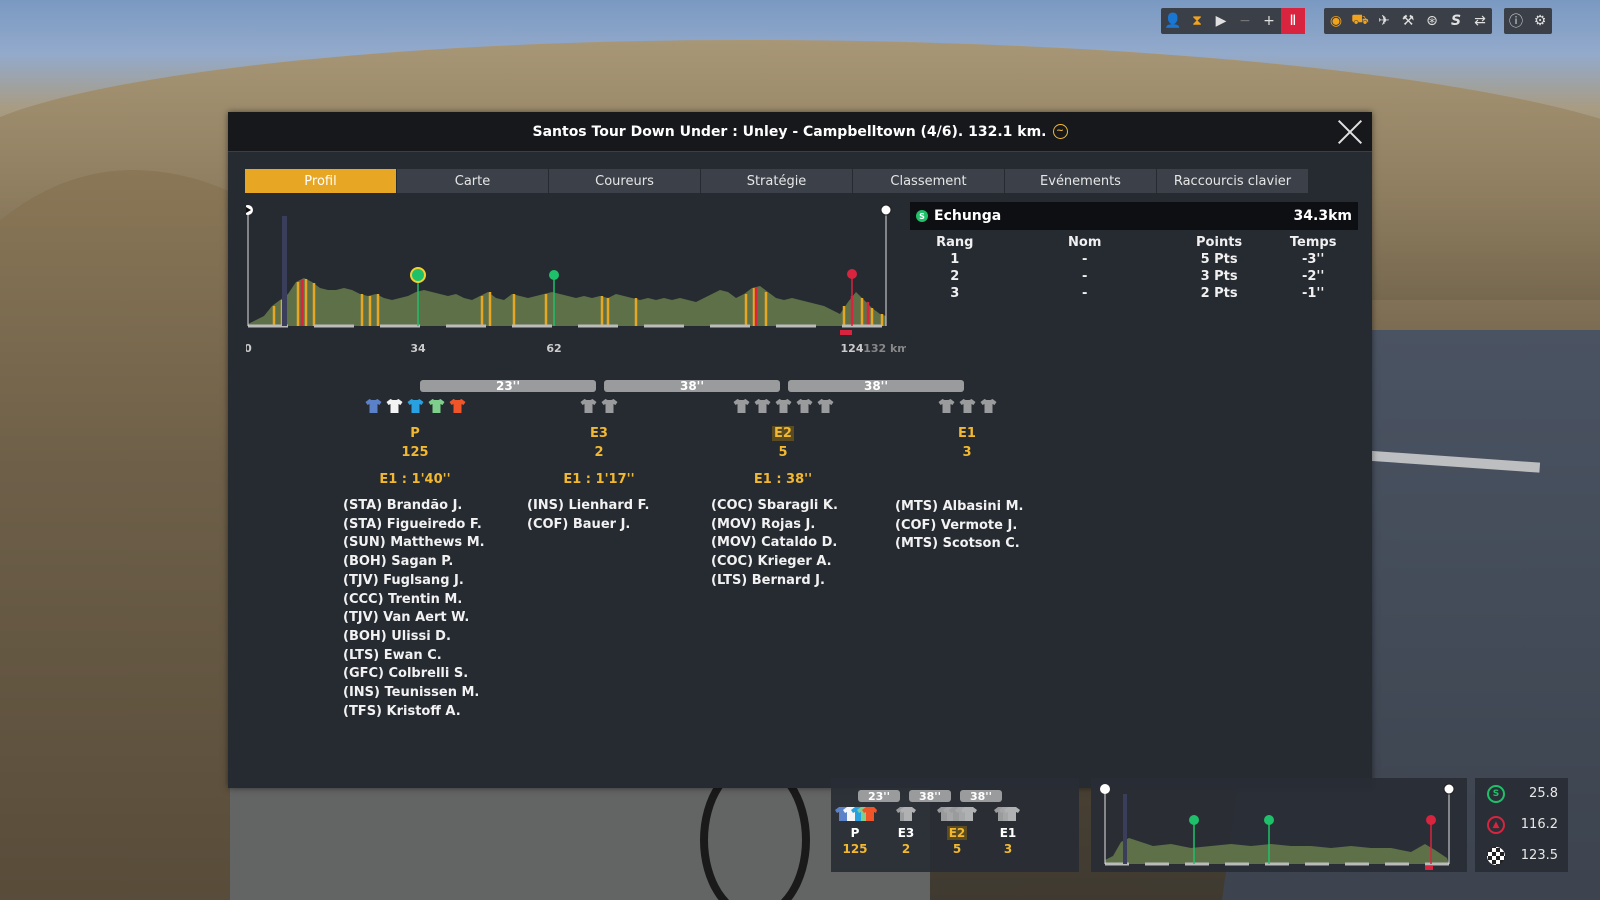 The image size is (1600, 900). What do you see at coordinates (576, 282) in the screenshot?
I see `stage-profile: 0 34 62 124 132 km` at bounding box center [576, 282].